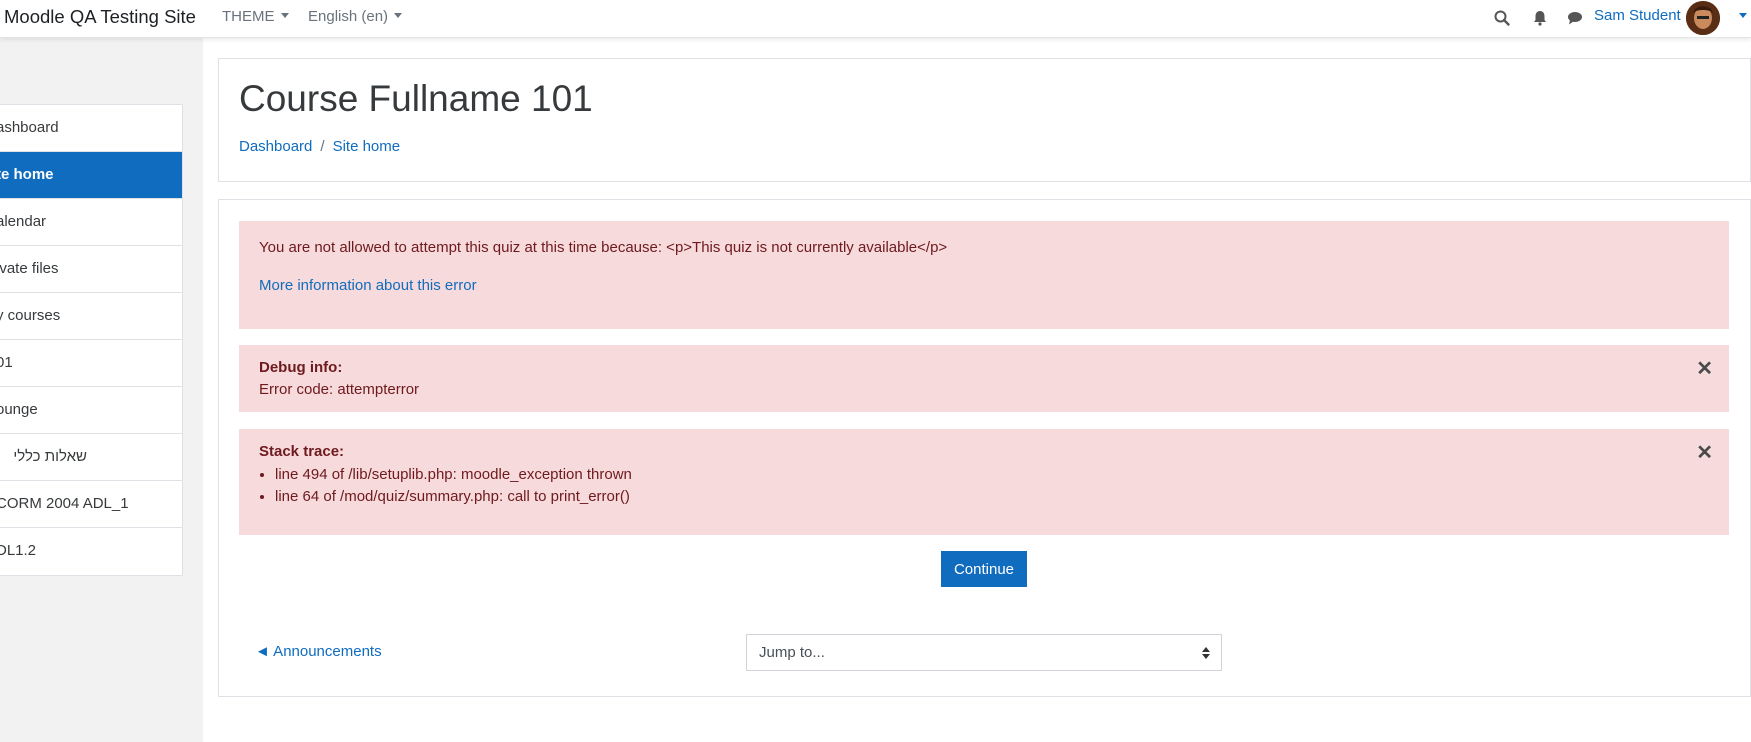  Describe the element at coordinates (100, 17) in the screenshot. I see `site-brand: Moodle QA Testing Site` at that location.